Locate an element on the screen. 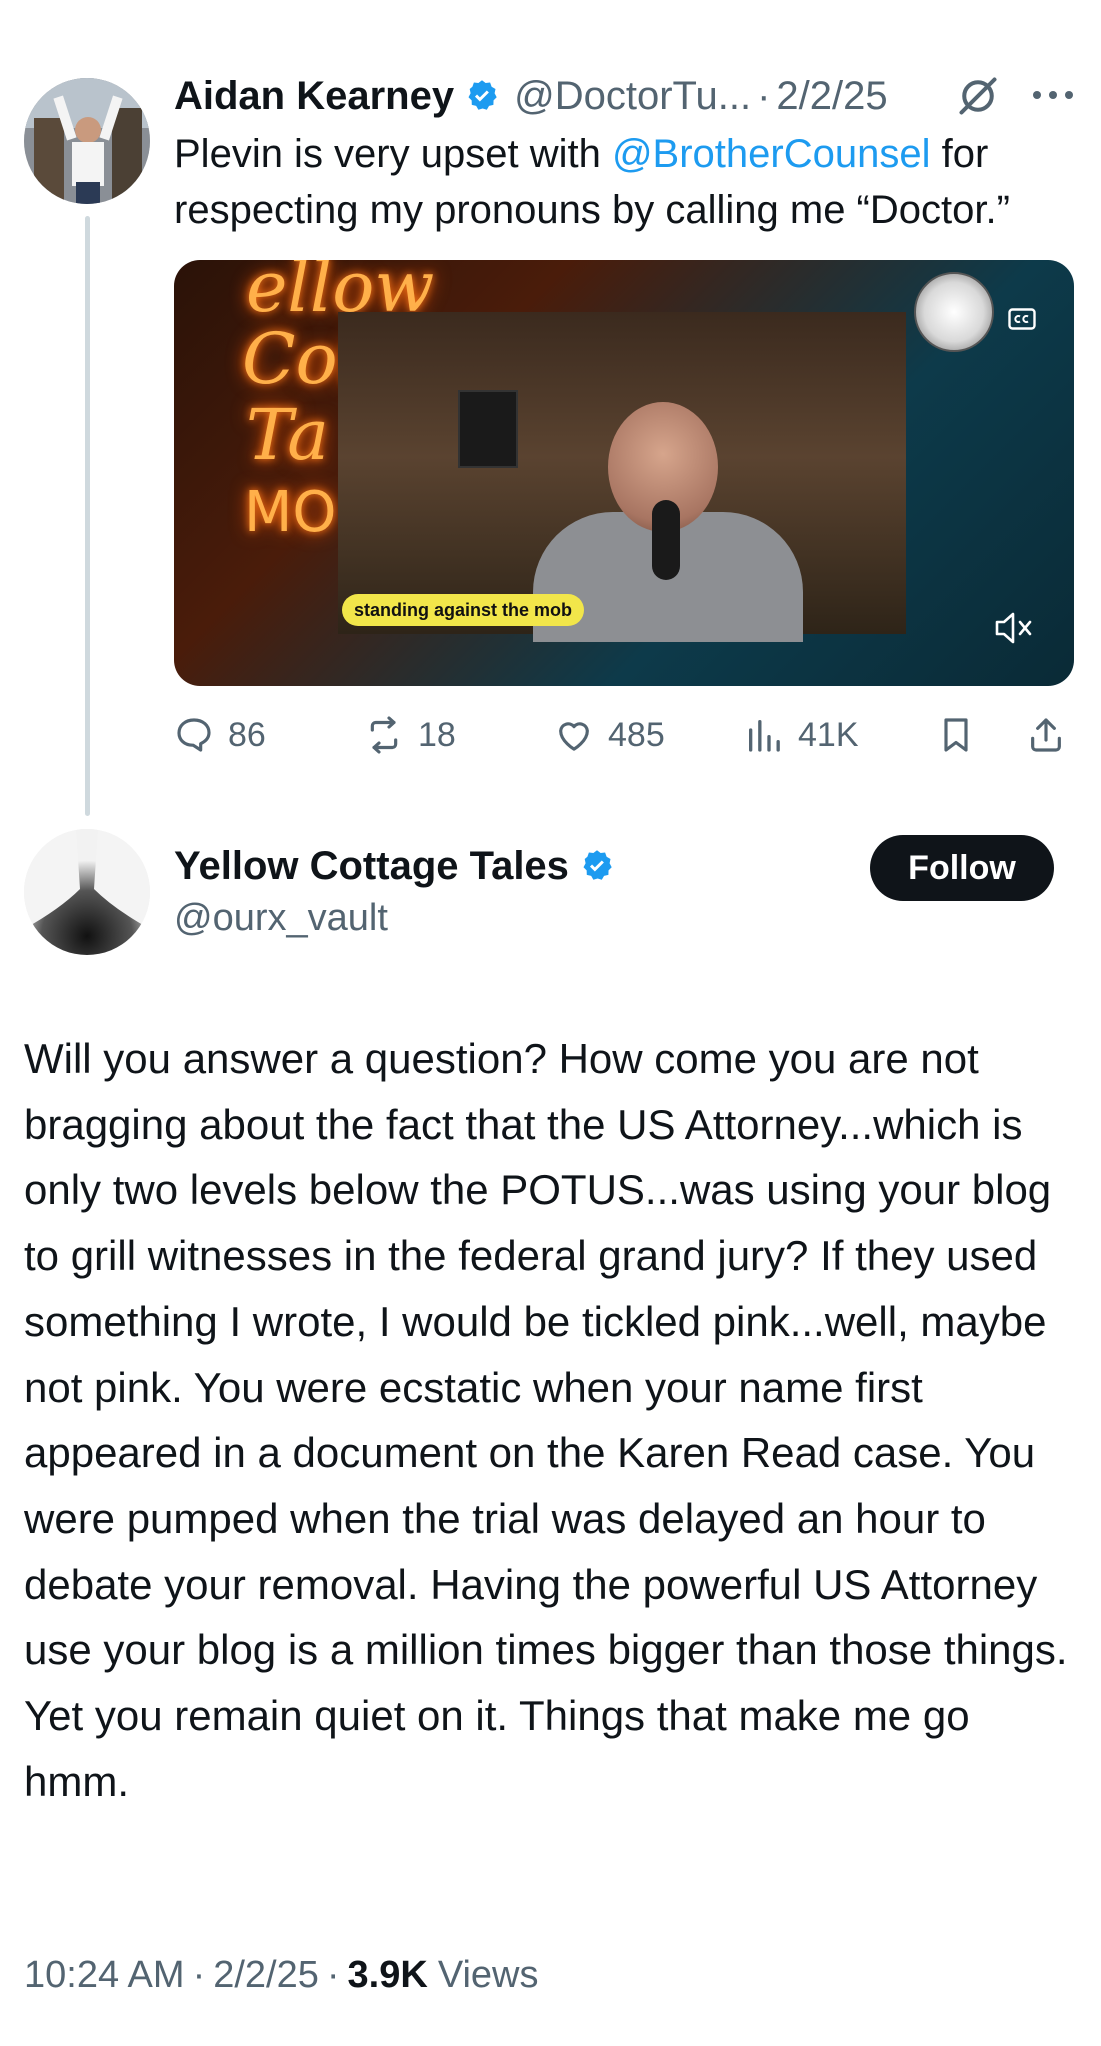 This screenshot has height=2046, width=1101. share-button is located at coordinates (1053, 735).